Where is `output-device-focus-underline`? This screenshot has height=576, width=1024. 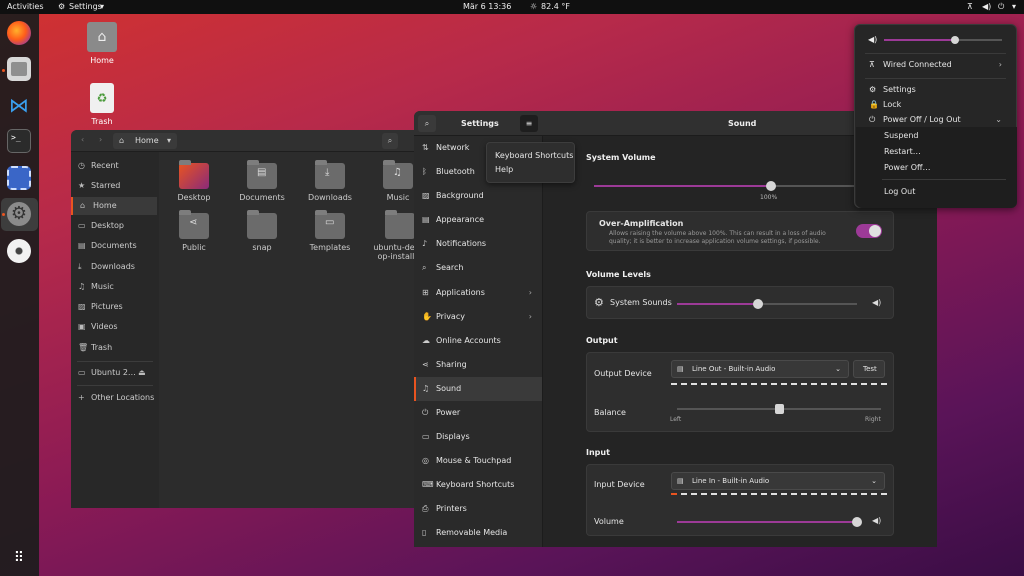 output-device-focus-underline is located at coordinates (779, 384).